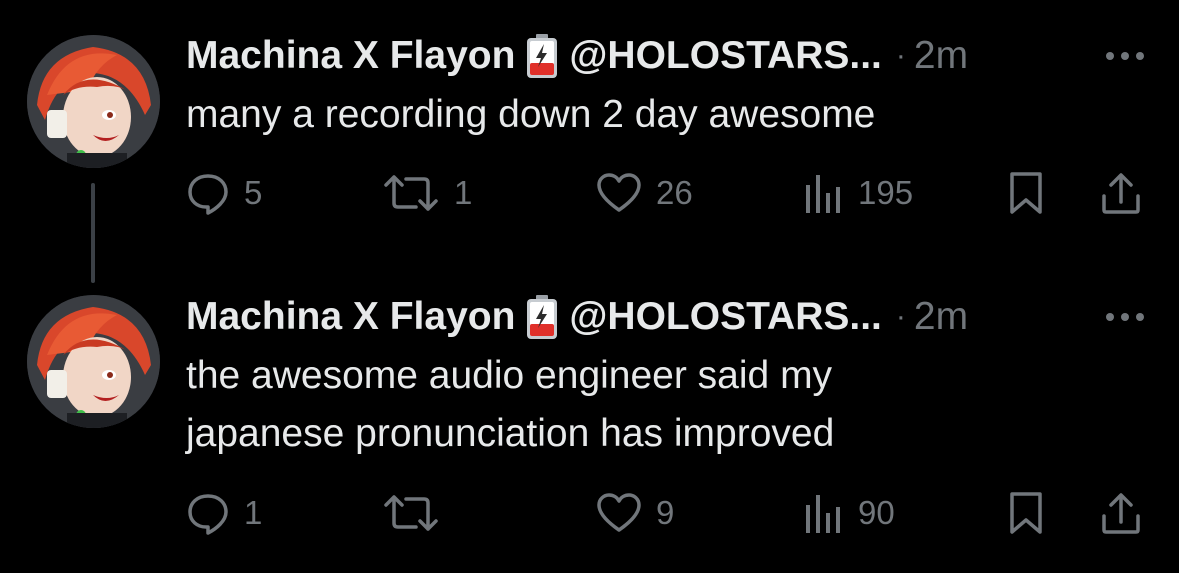 The height and width of the screenshot is (573, 1179). What do you see at coordinates (876, 512) in the screenshot?
I see `view-count: 90` at bounding box center [876, 512].